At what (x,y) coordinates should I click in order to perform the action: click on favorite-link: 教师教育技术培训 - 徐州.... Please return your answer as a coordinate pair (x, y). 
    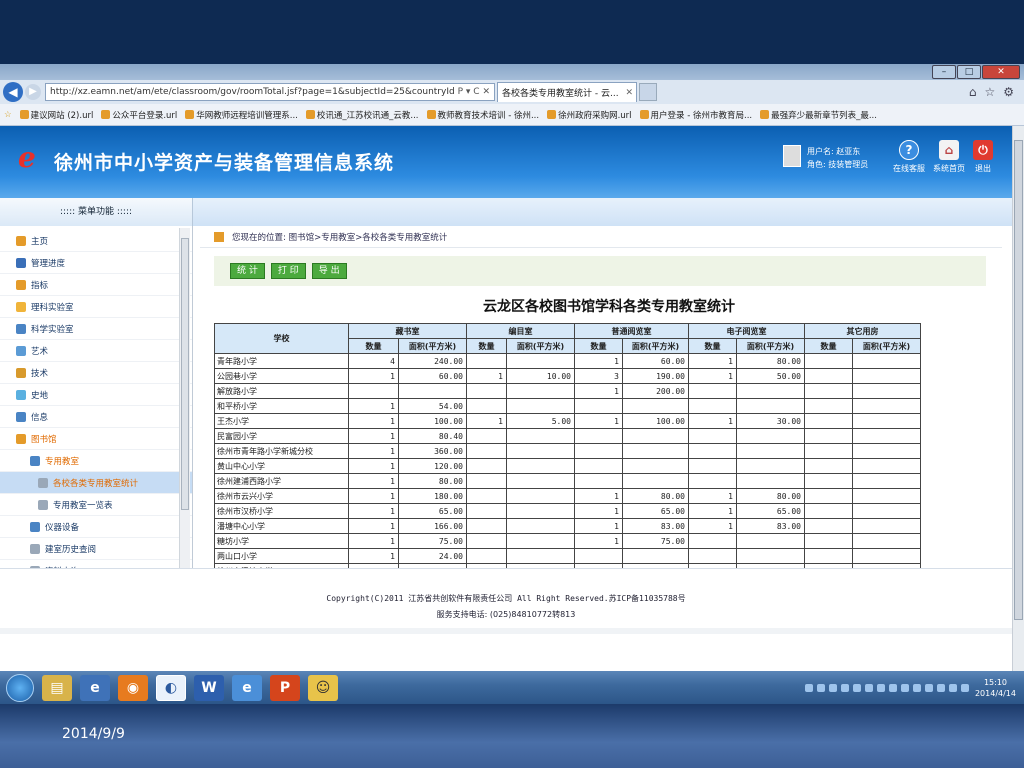
    Looking at the image, I should click on (483, 115).